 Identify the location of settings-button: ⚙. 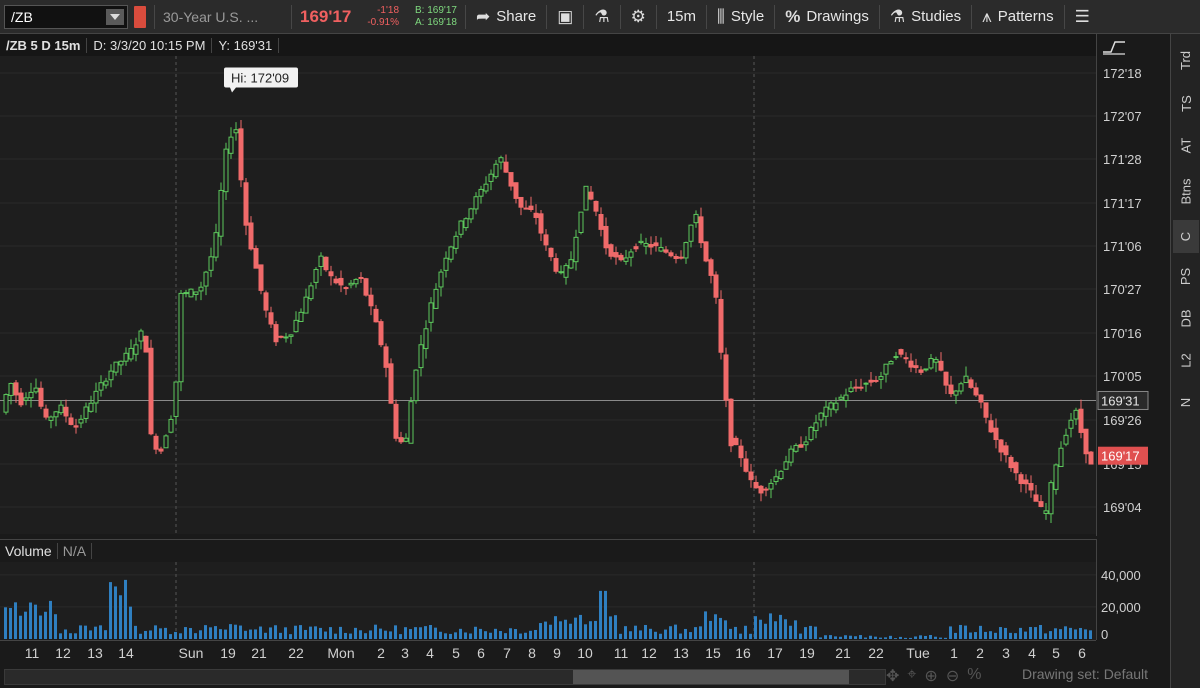
(638, 16).